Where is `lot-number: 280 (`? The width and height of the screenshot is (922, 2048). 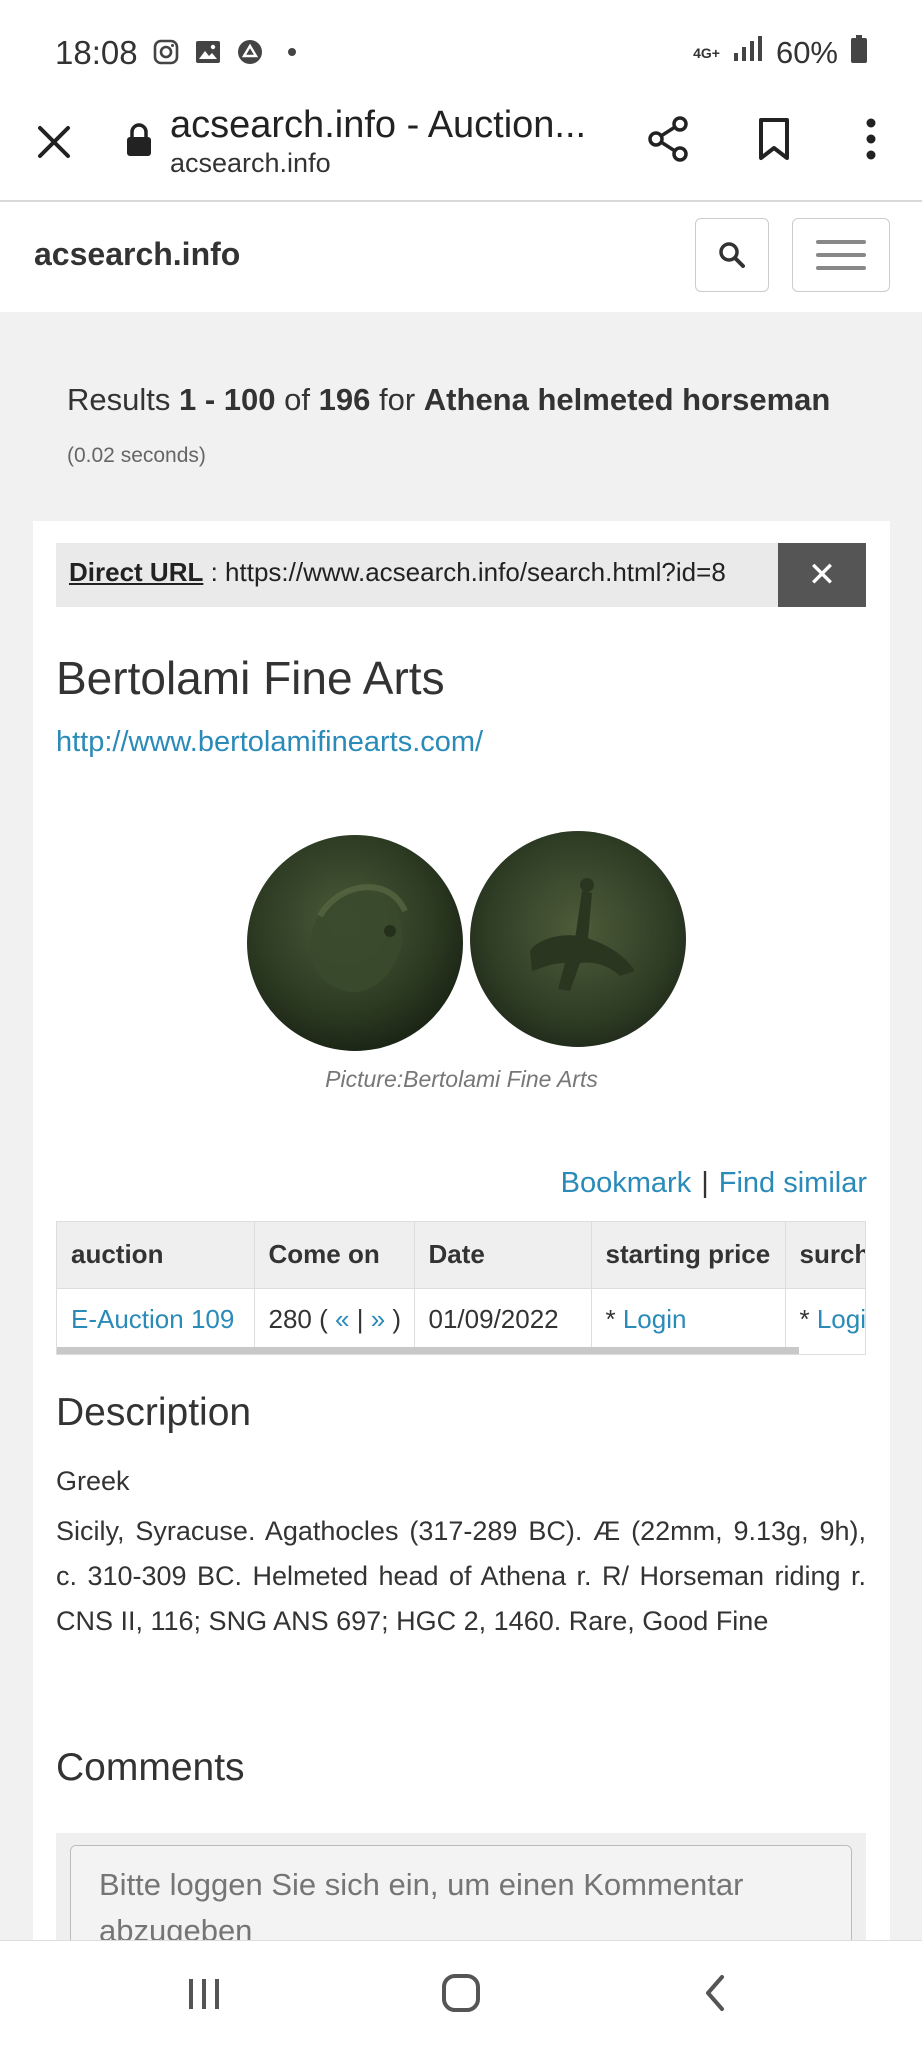
lot-number: 280 ( is located at coordinates (298, 1318).